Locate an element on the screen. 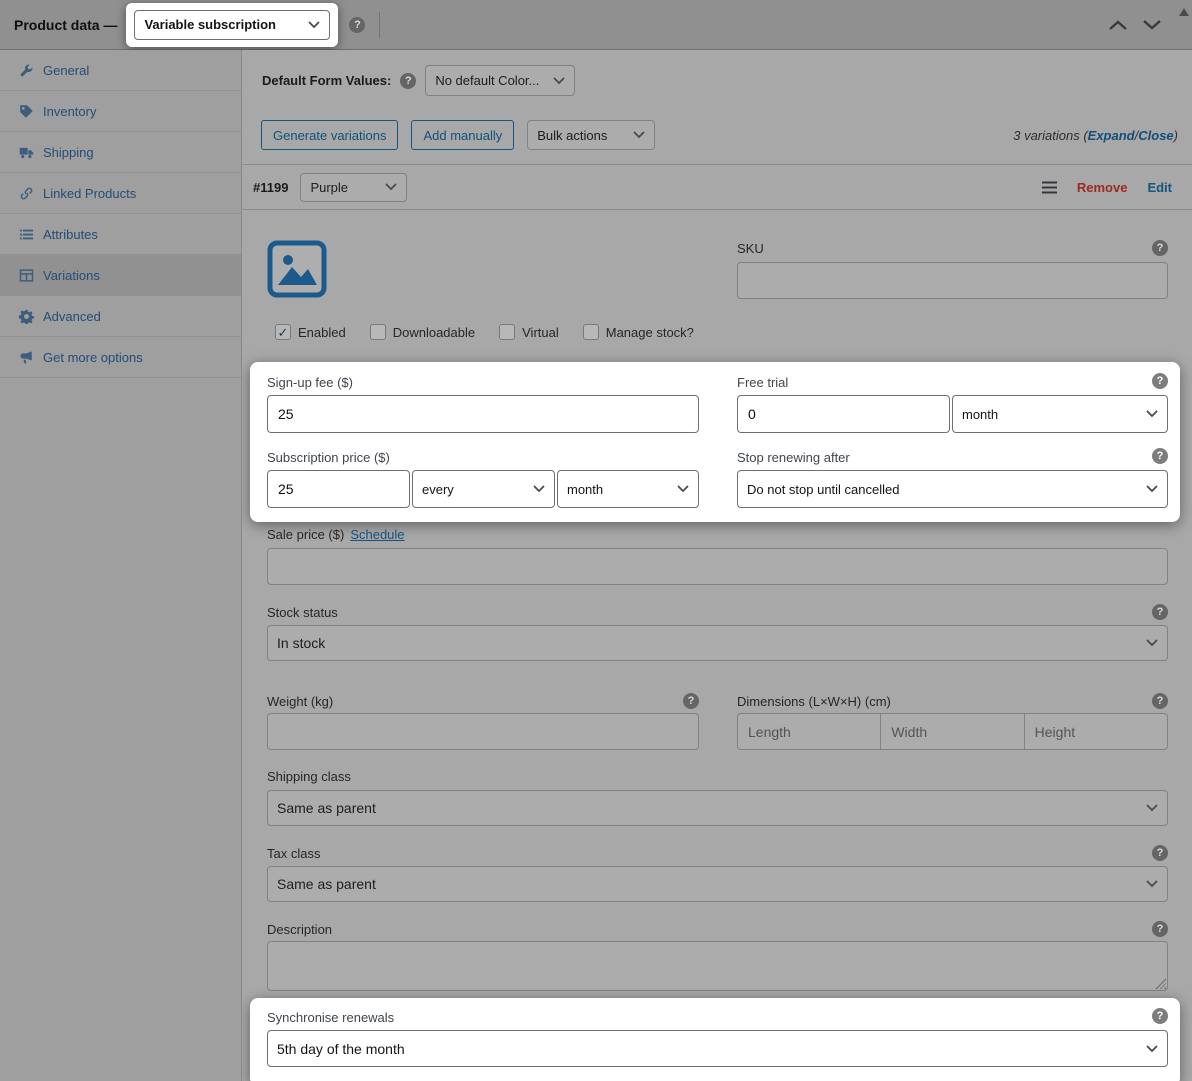 This screenshot has height=1081, width=1192. chevron-up-icon is located at coordinates (1118, 25).